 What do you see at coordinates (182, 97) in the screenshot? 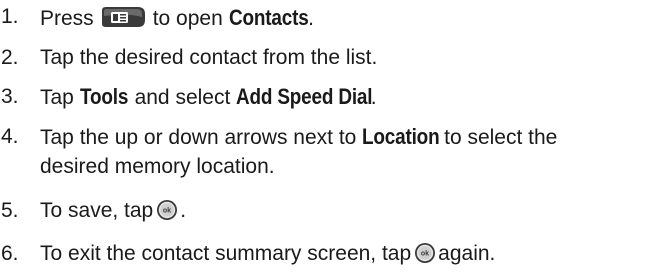
I see `step-text-middle: and select` at bounding box center [182, 97].